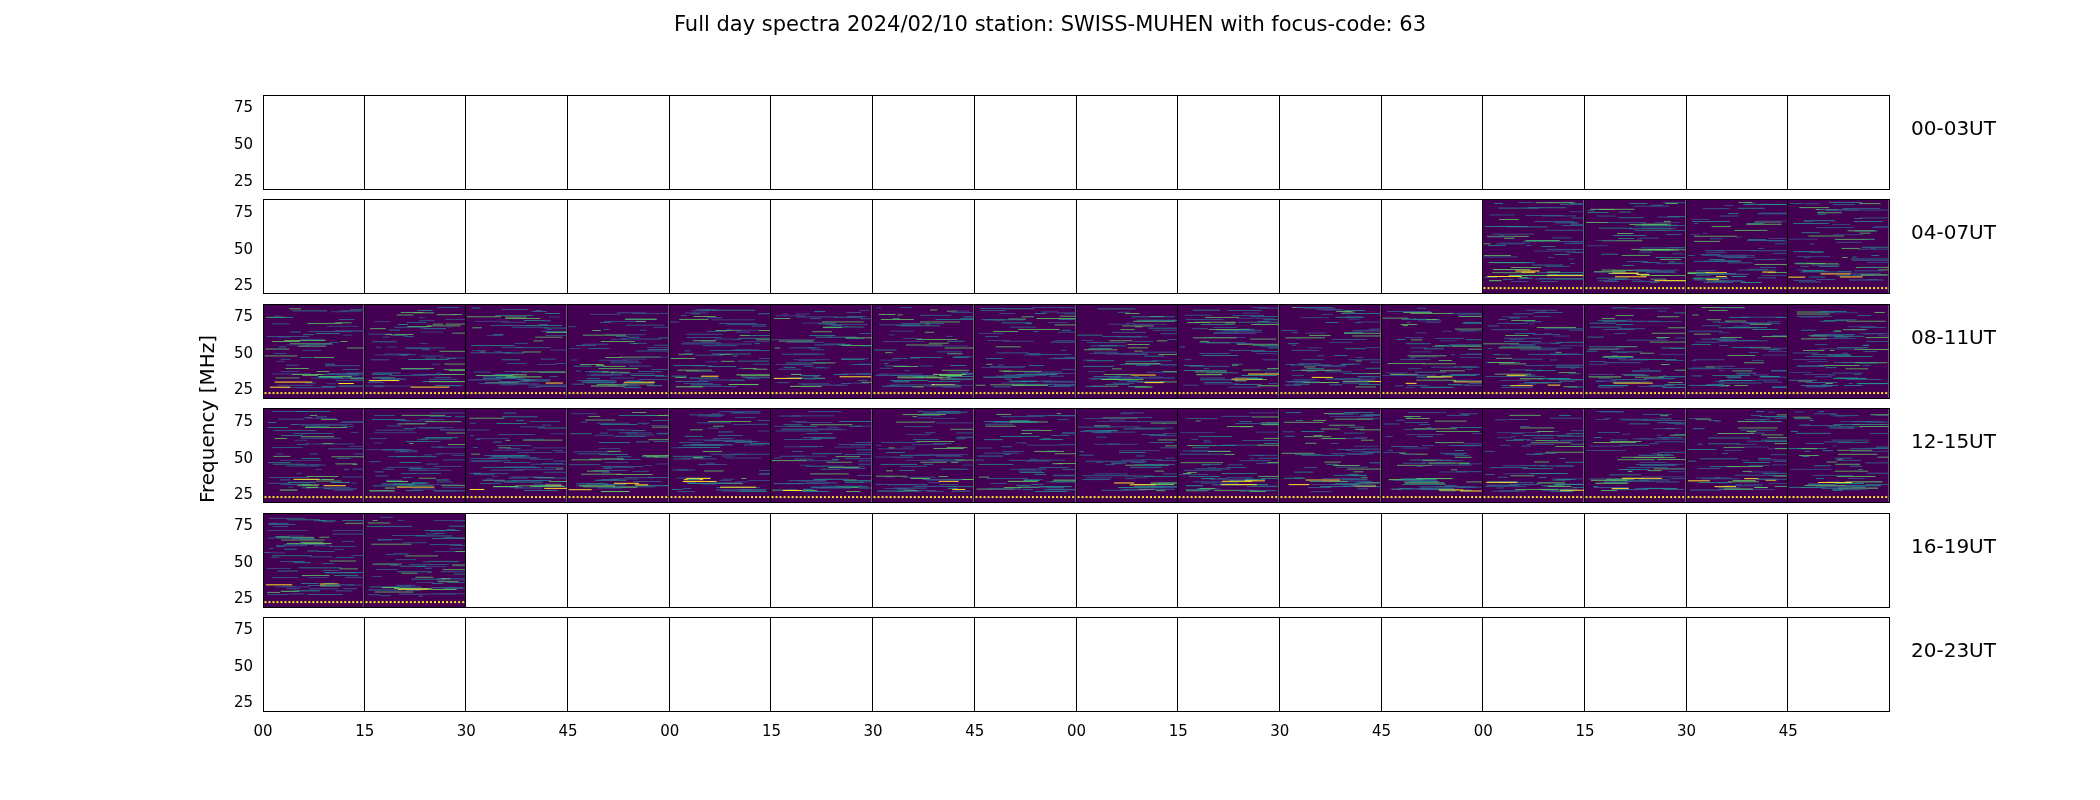  I want to click on chart-title: Full day spectra 2024/02/10 station: SWISS-MUHEN with focus-code: 63, so click(1050, 25).